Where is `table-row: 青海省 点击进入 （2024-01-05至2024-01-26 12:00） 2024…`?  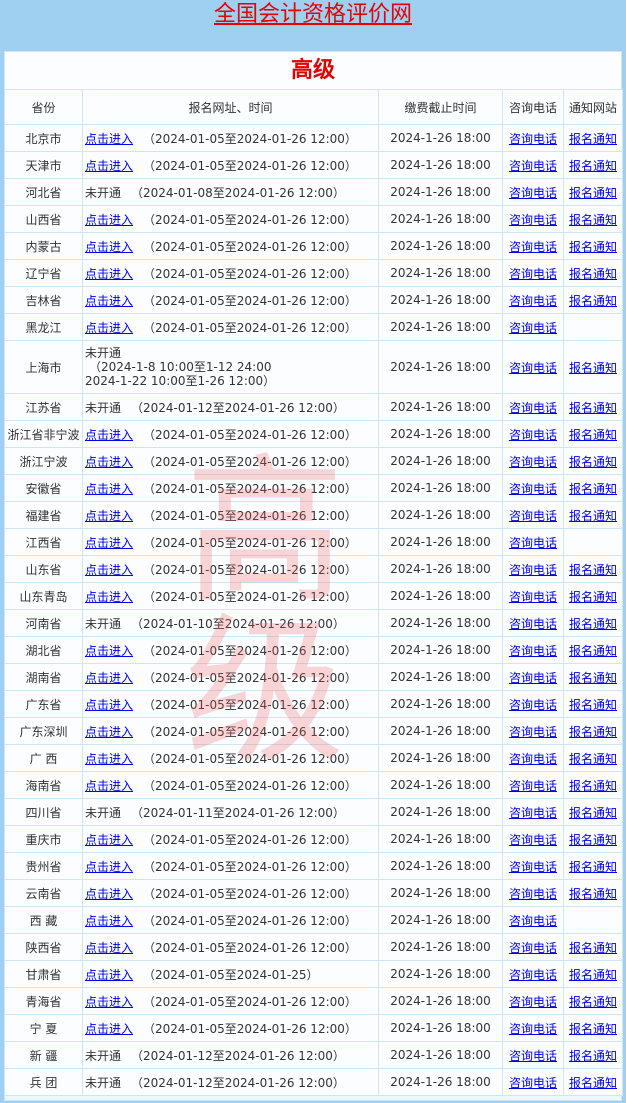
table-row: 青海省 点击进入 （2024-01-05至2024-01-26 12:00） 2024… is located at coordinates (313, 1001).